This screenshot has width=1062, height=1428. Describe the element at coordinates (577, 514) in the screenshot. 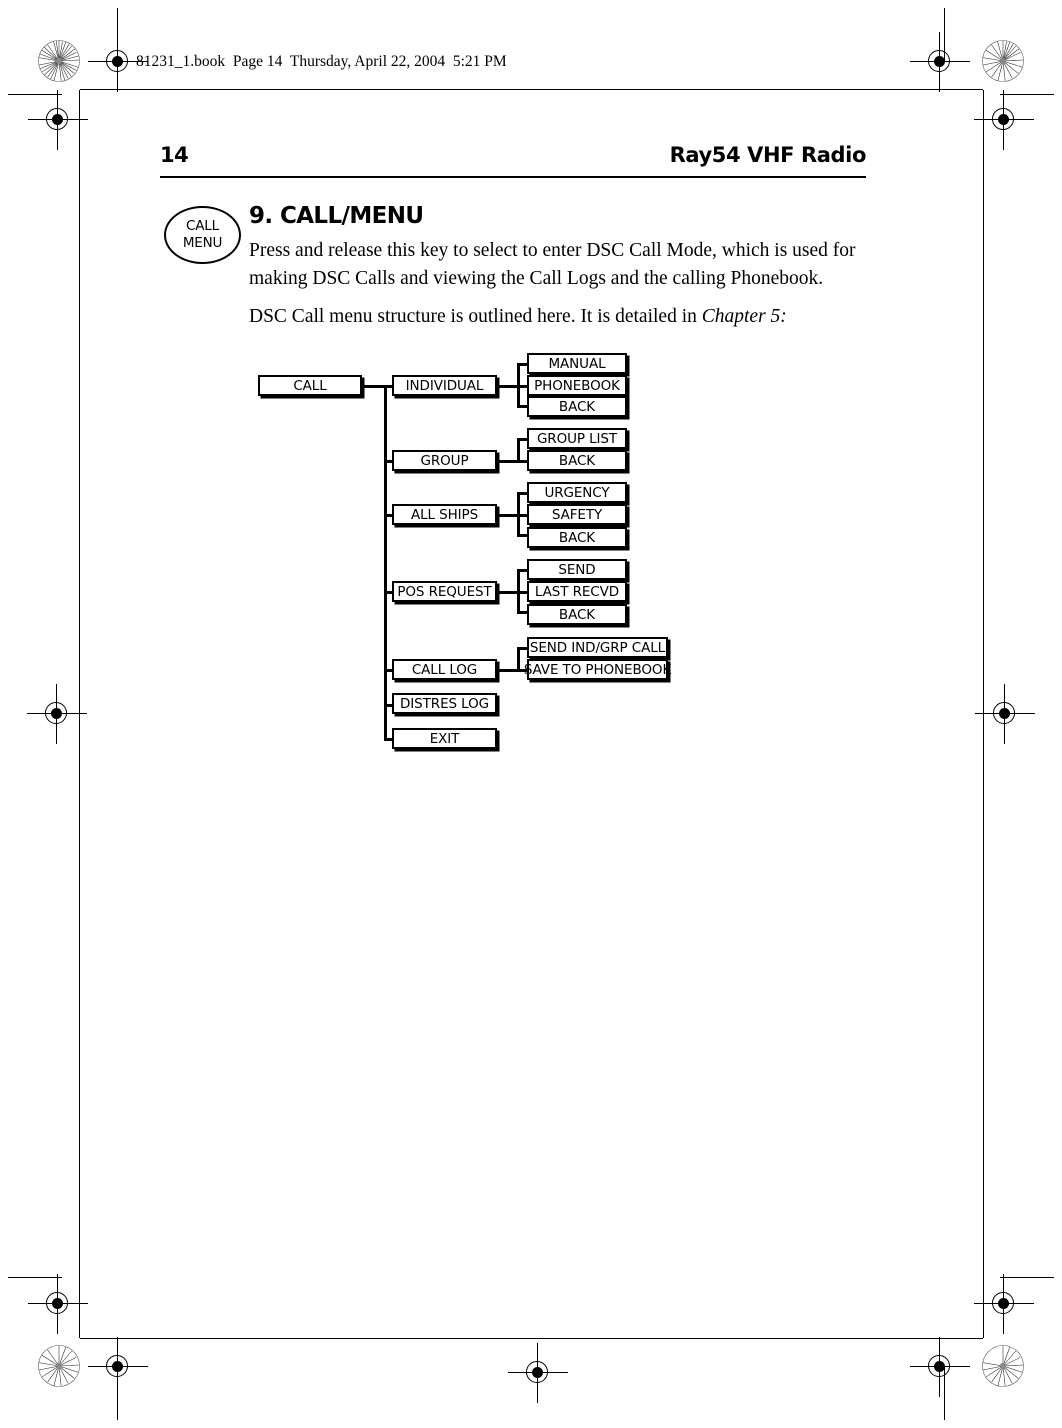

I see `tree-node-all-ships-safety: SAFETY` at that location.